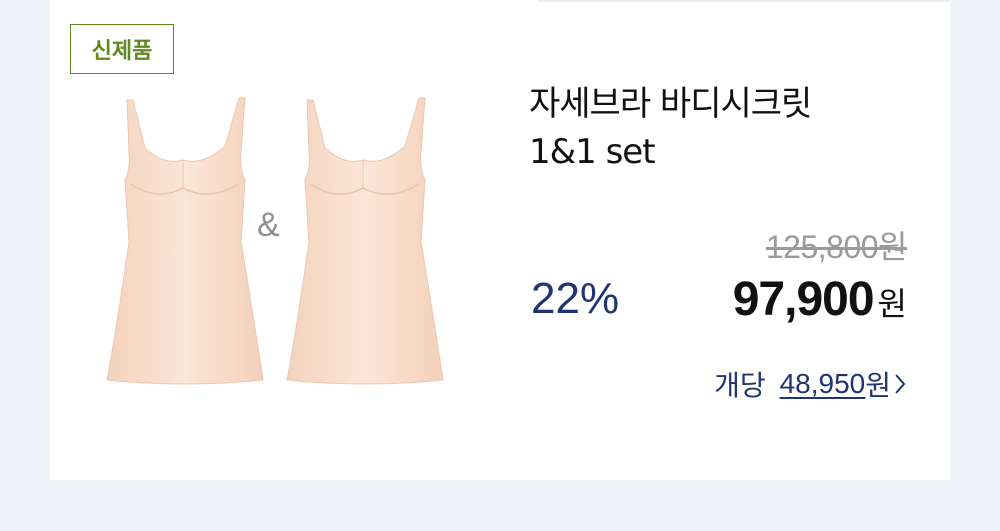 Image resolution: width=1000 pixels, height=531 pixels. What do you see at coordinates (592, 152) in the screenshot?
I see `product-title-line2: 1&1 set` at bounding box center [592, 152].